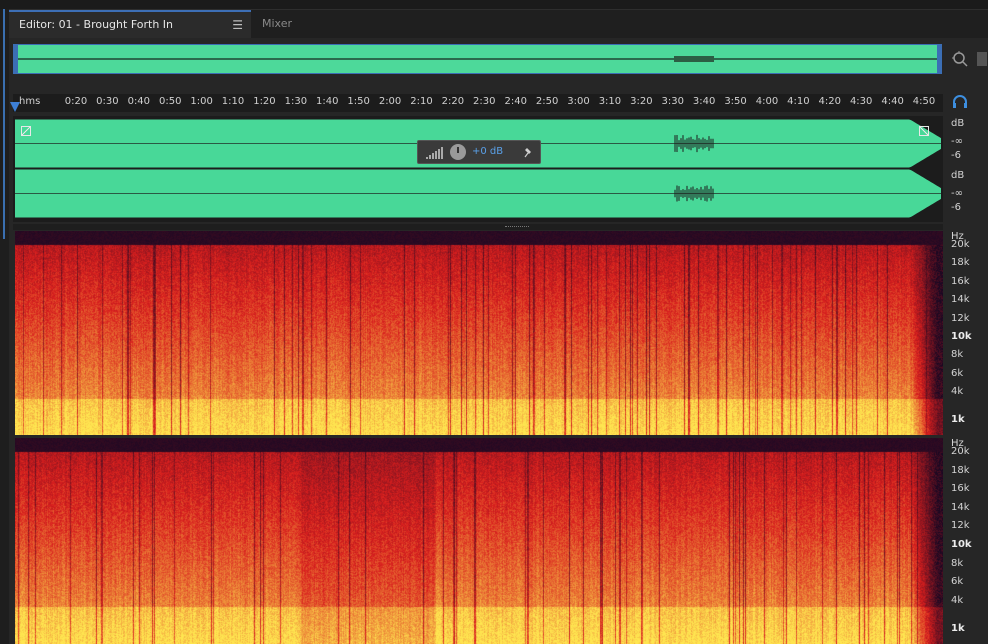  Describe the element at coordinates (578, 101) in the screenshot. I see `ruler-tick-label: 3:00` at that location.